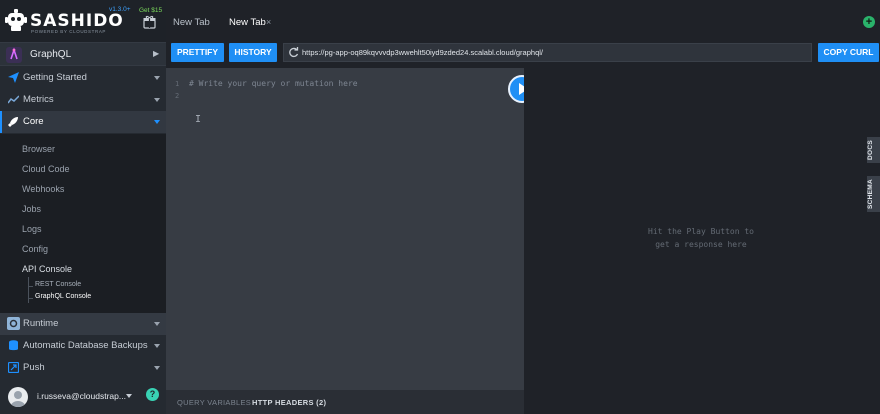 Image resolution: width=880 pixels, height=414 pixels. What do you see at coordinates (83, 122) in the screenshot?
I see `nav-core: Core` at bounding box center [83, 122].